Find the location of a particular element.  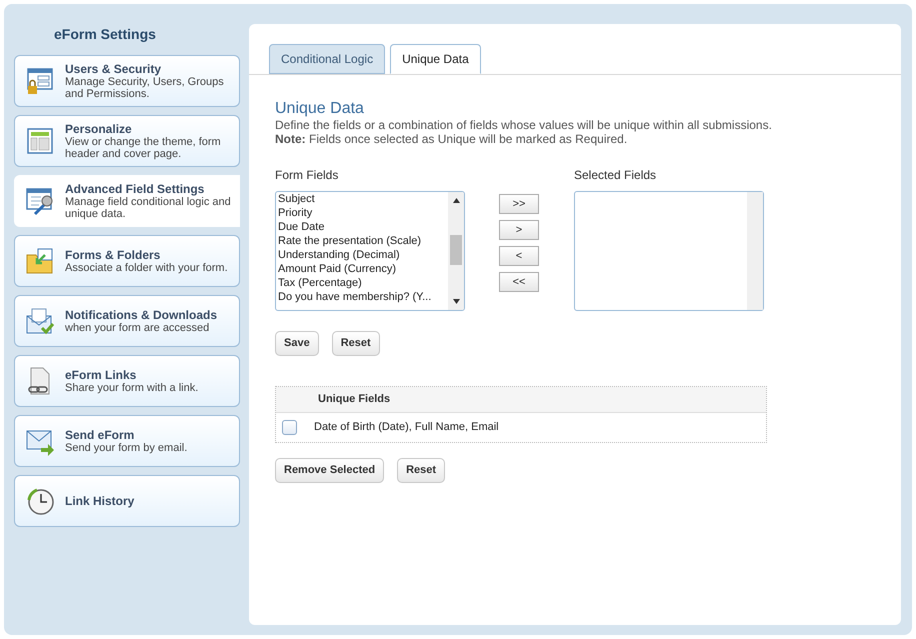

sidebar-item: eForm Links Share your form with a link. is located at coordinates (127, 381).